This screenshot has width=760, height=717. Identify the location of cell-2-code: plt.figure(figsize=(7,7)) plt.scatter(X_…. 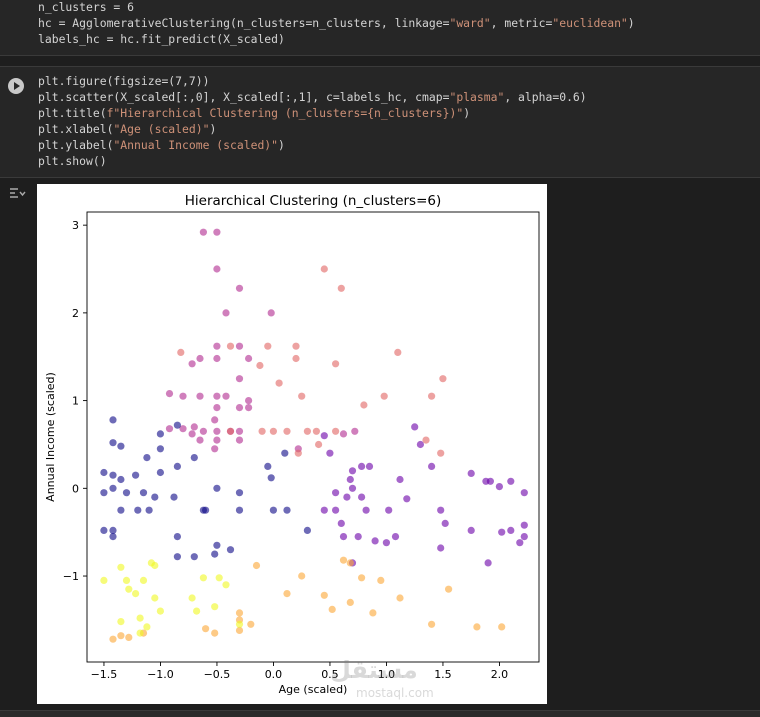
(312, 121).